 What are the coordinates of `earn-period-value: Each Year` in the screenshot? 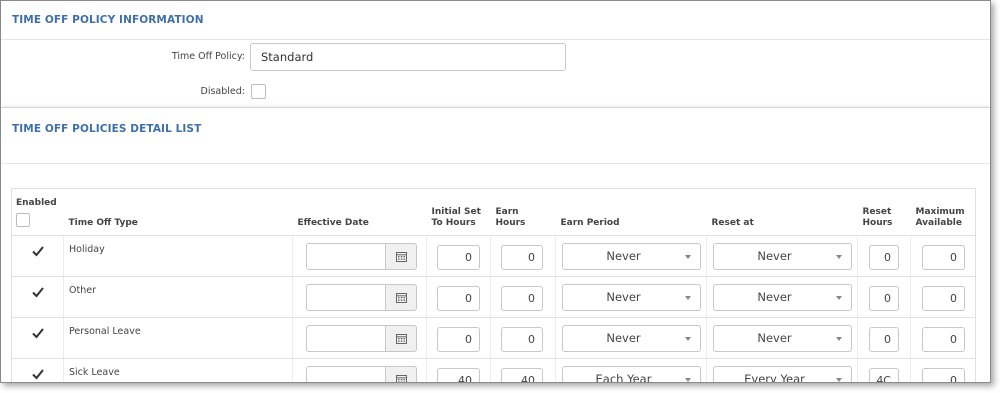 It's located at (623, 377).